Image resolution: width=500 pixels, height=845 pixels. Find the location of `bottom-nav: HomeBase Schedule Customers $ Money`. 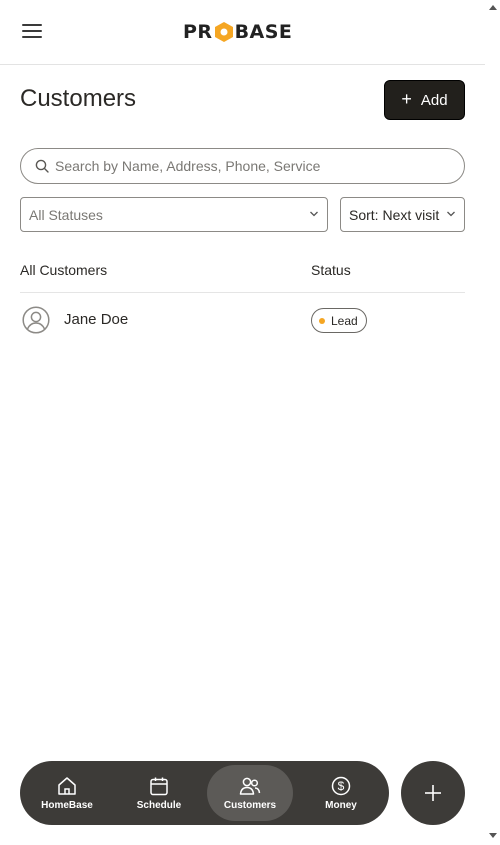

bottom-nav: HomeBase Schedule Customers $ Money is located at coordinates (204, 793).